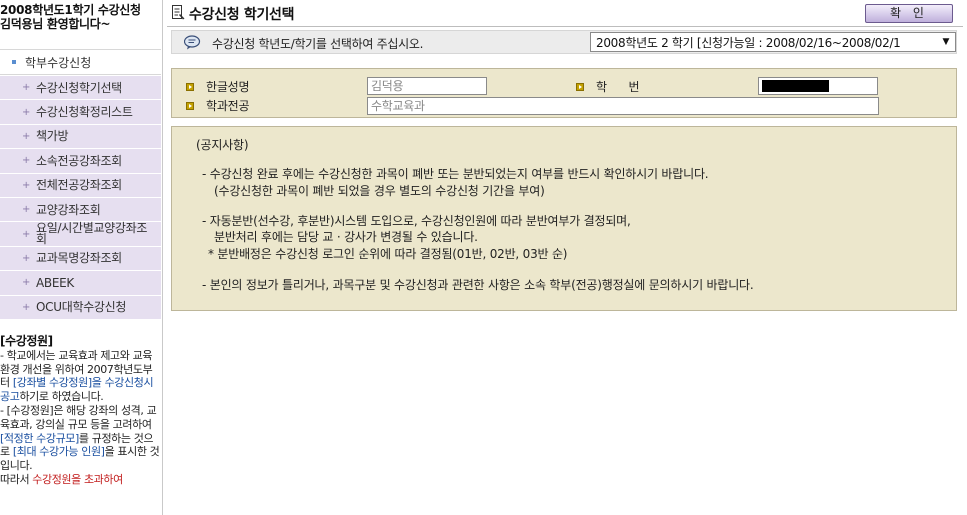 The height and width of the screenshot is (515, 967). I want to click on student-id-field, so click(818, 86).